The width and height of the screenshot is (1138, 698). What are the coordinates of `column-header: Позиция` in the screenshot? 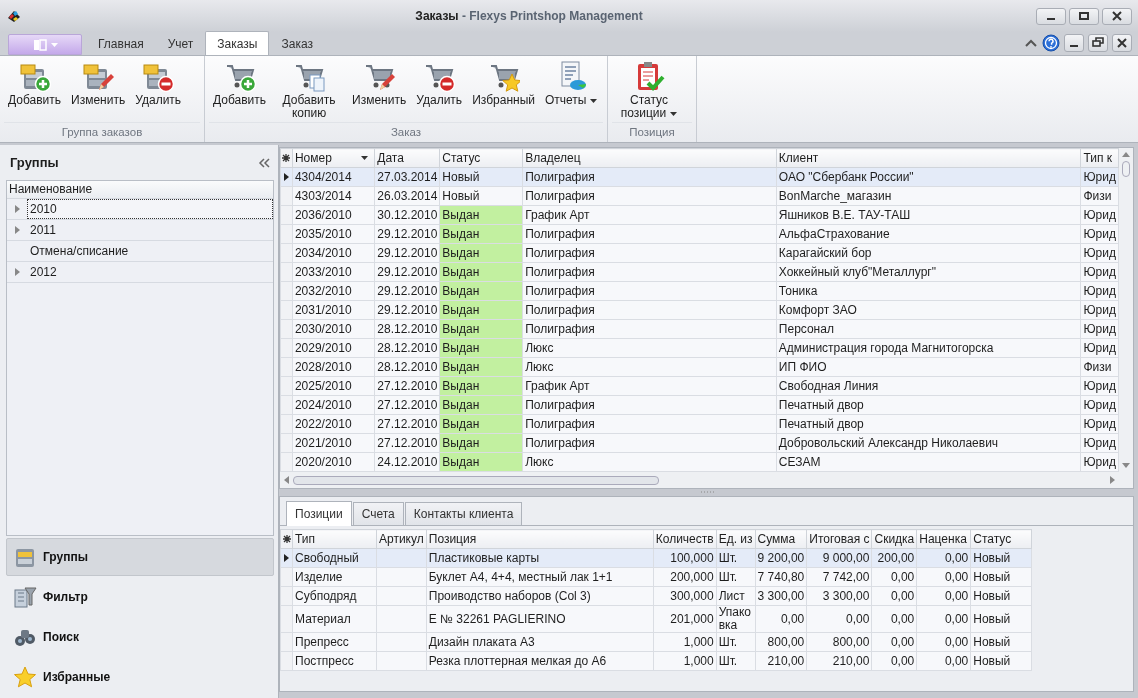 It's located at (540, 539).